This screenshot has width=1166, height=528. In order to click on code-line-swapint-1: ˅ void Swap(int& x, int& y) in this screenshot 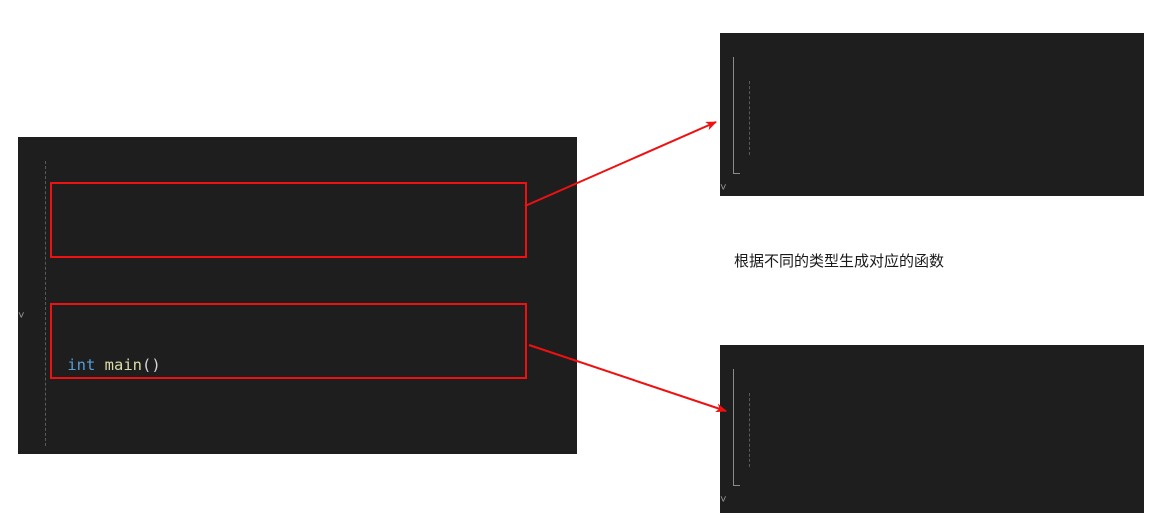, I will do `click(932, 186)`.